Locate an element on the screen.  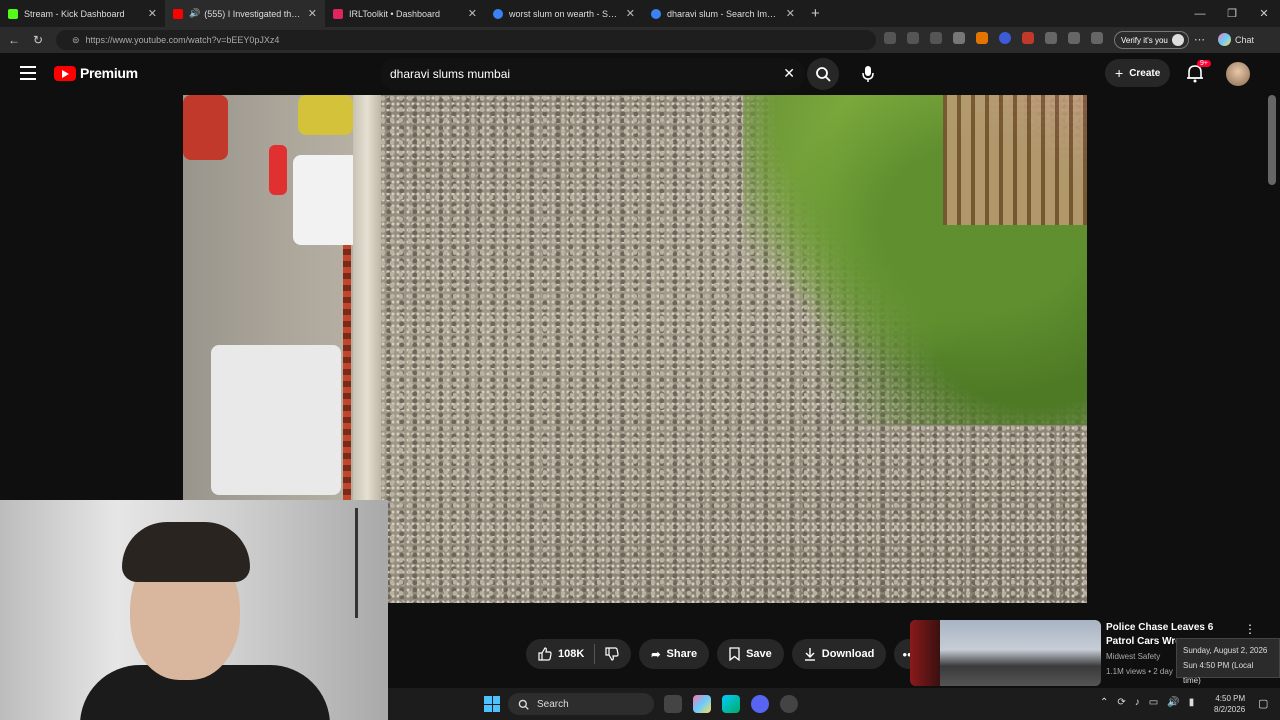
sync-icon: ⟳ is located at coordinates (1121, 702).